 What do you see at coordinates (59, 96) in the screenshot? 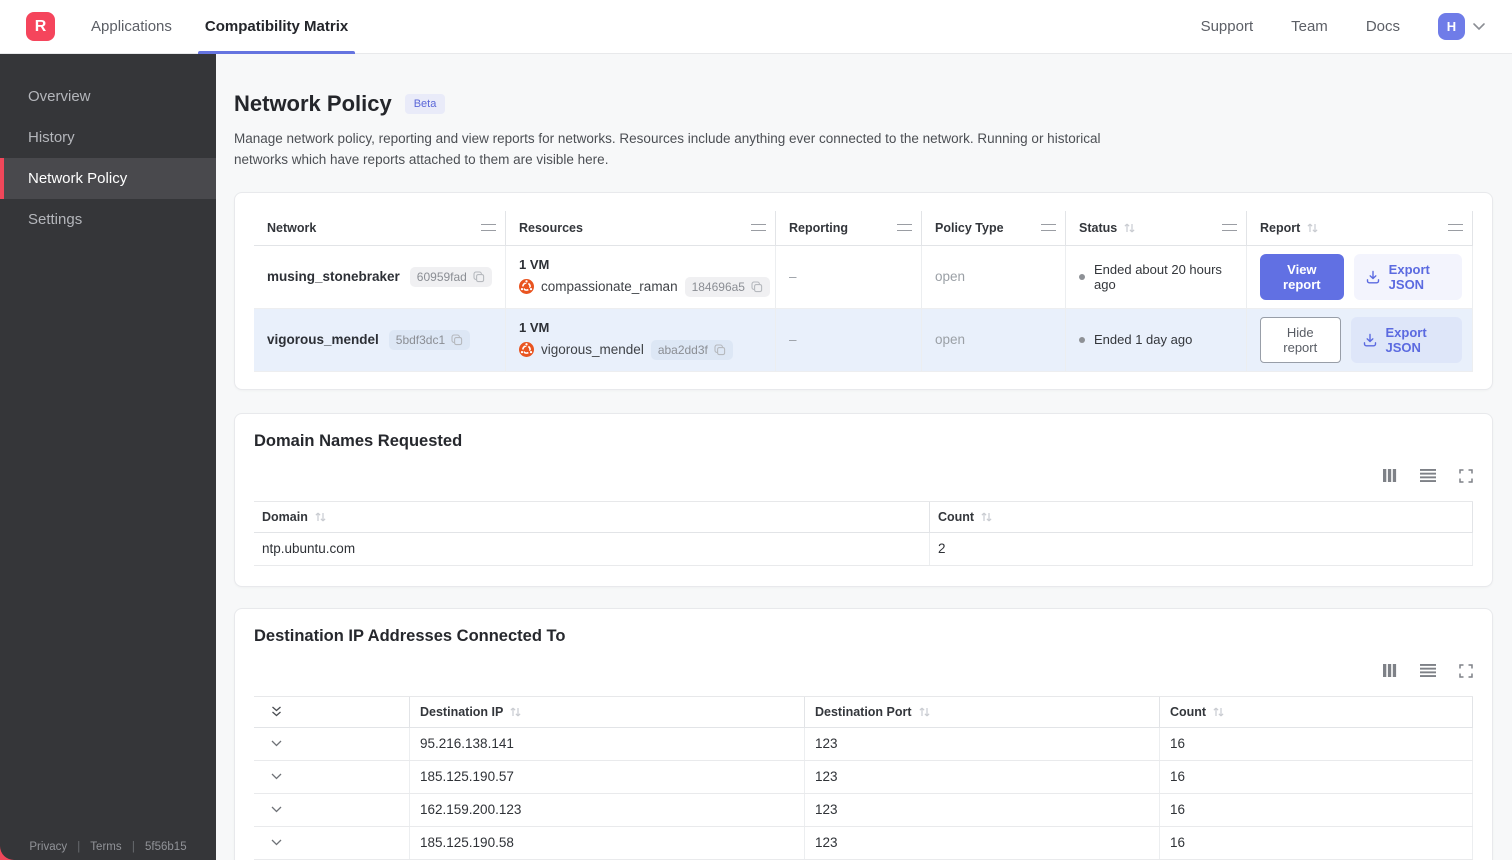
I see `sidebar-item-label: Overview` at bounding box center [59, 96].